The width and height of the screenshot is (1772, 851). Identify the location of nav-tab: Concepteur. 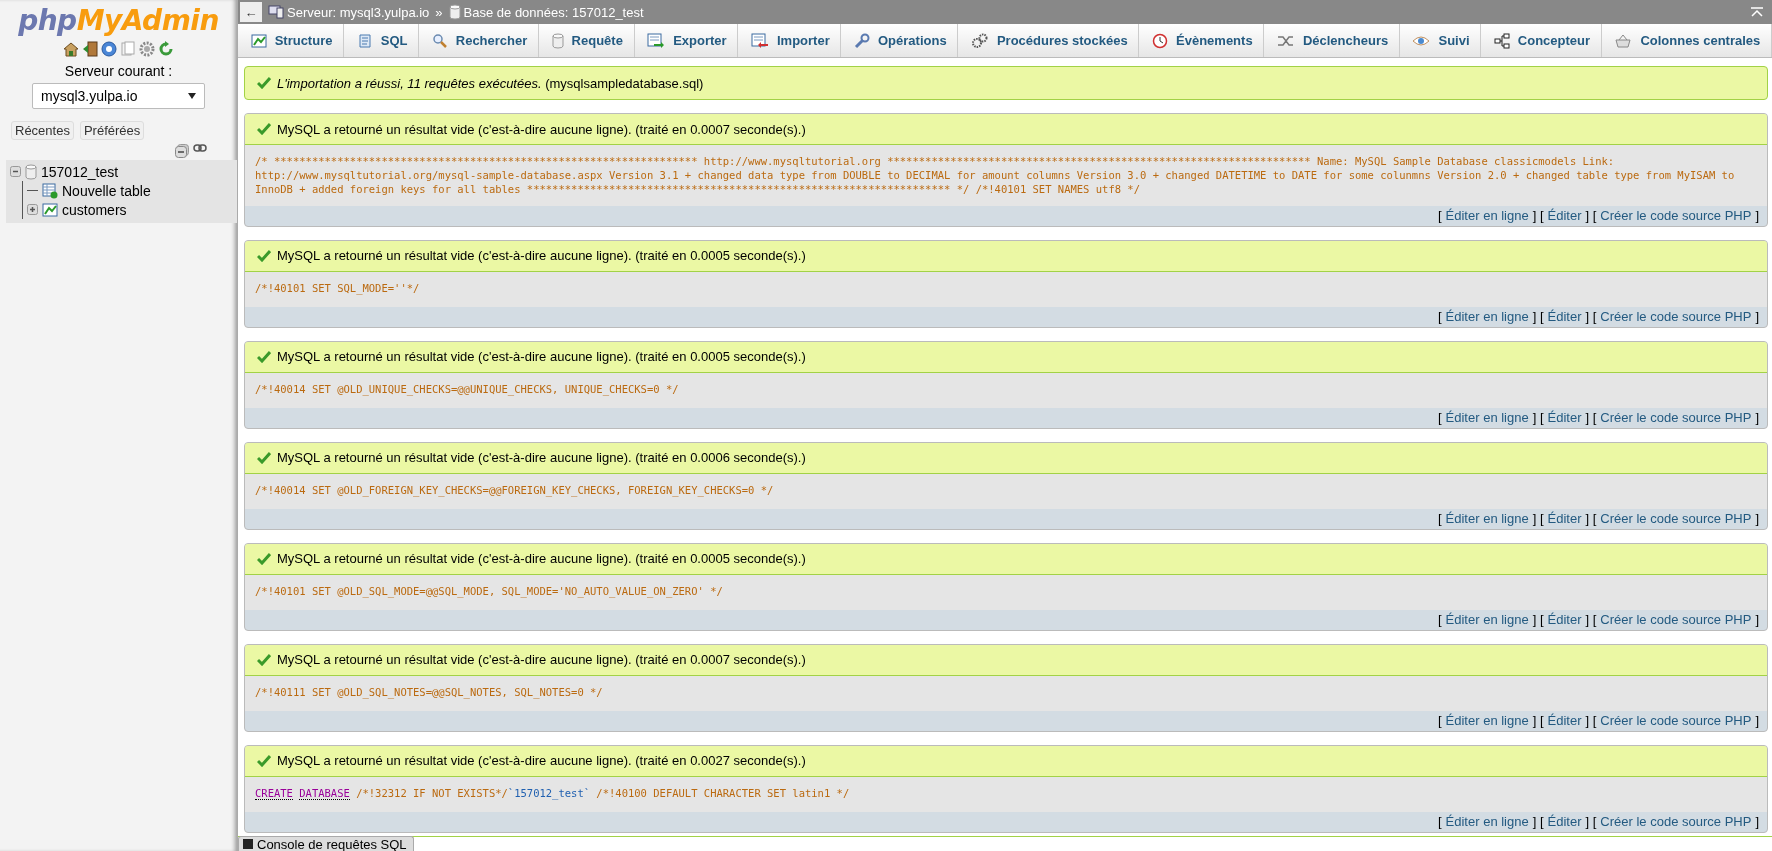
(1541, 40).